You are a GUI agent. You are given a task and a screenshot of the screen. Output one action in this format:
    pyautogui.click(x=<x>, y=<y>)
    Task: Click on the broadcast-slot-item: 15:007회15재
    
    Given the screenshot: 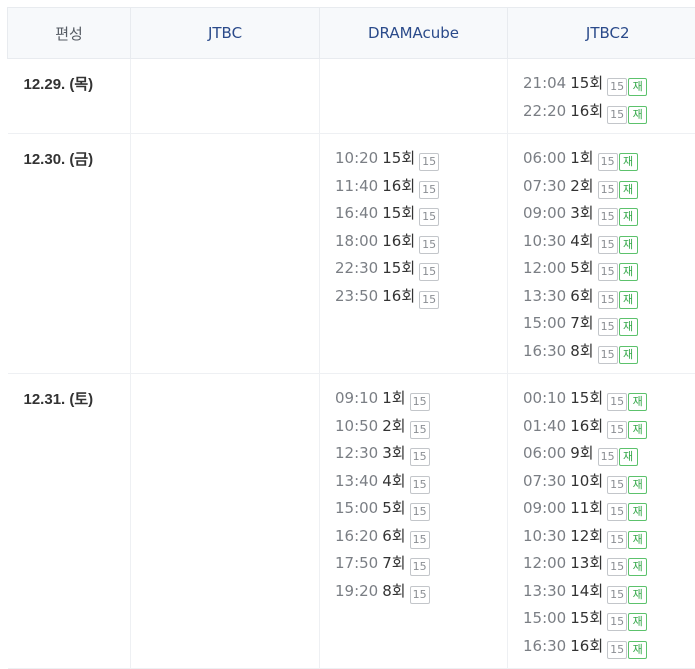 What is the action you would take?
    pyautogui.click(x=609, y=324)
    